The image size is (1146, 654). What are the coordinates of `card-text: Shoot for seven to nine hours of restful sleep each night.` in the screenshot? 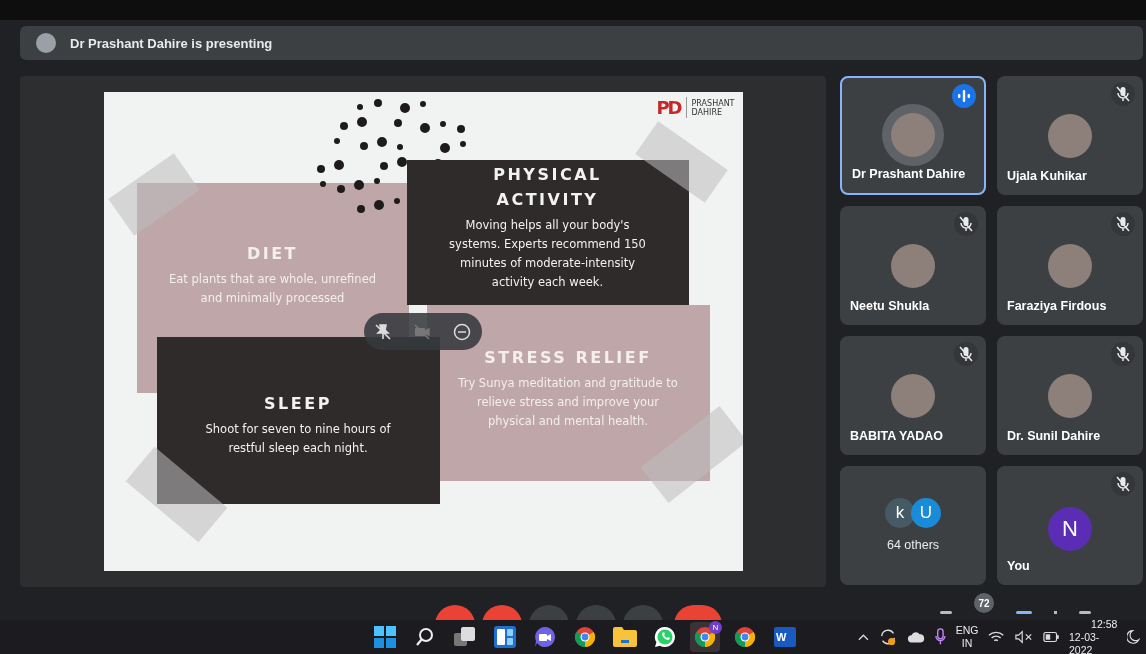 It's located at (298, 439).